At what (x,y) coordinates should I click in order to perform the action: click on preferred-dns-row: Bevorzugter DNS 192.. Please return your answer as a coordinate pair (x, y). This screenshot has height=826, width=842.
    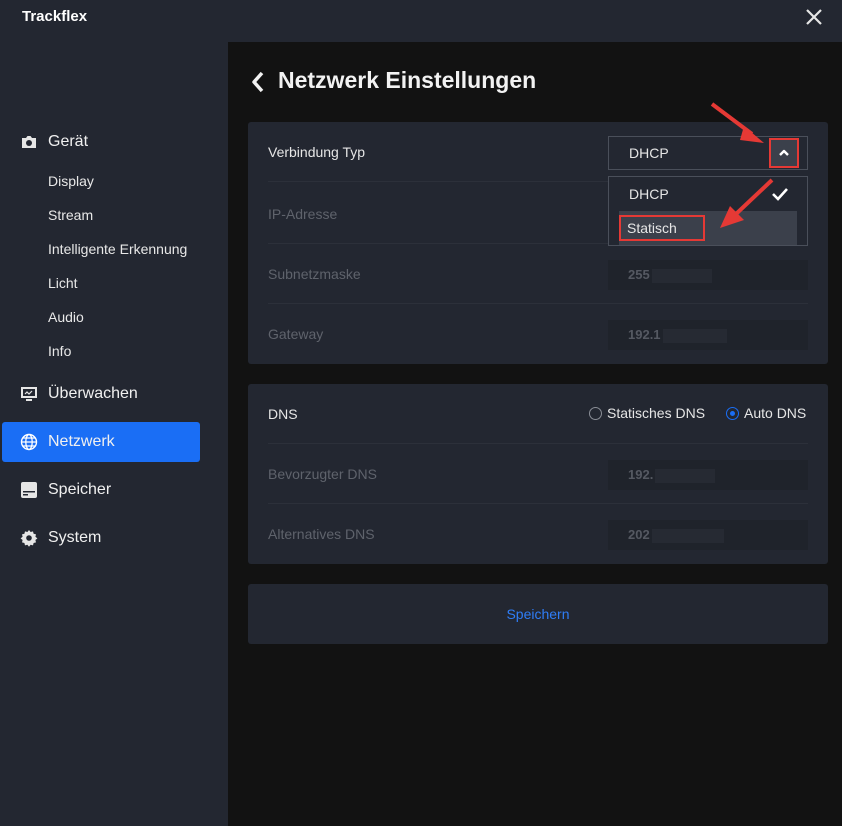
    Looking at the image, I should click on (538, 474).